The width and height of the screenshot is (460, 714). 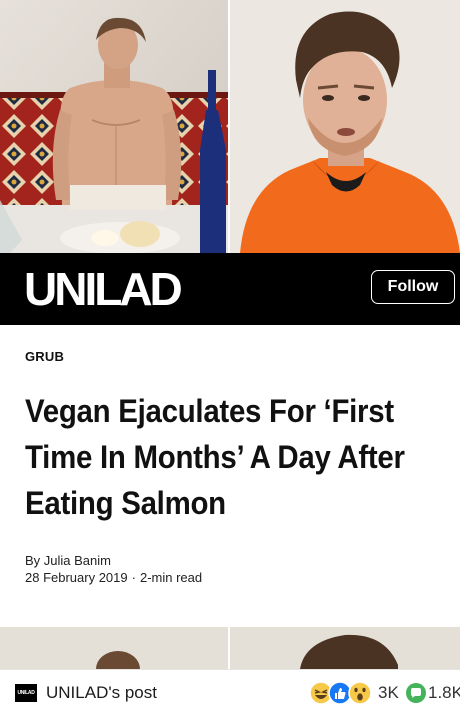 What do you see at coordinates (26, 693) in the screenshot?
I see `unilad-mini-logo: UNILAD` at bounding box center [26, 693].